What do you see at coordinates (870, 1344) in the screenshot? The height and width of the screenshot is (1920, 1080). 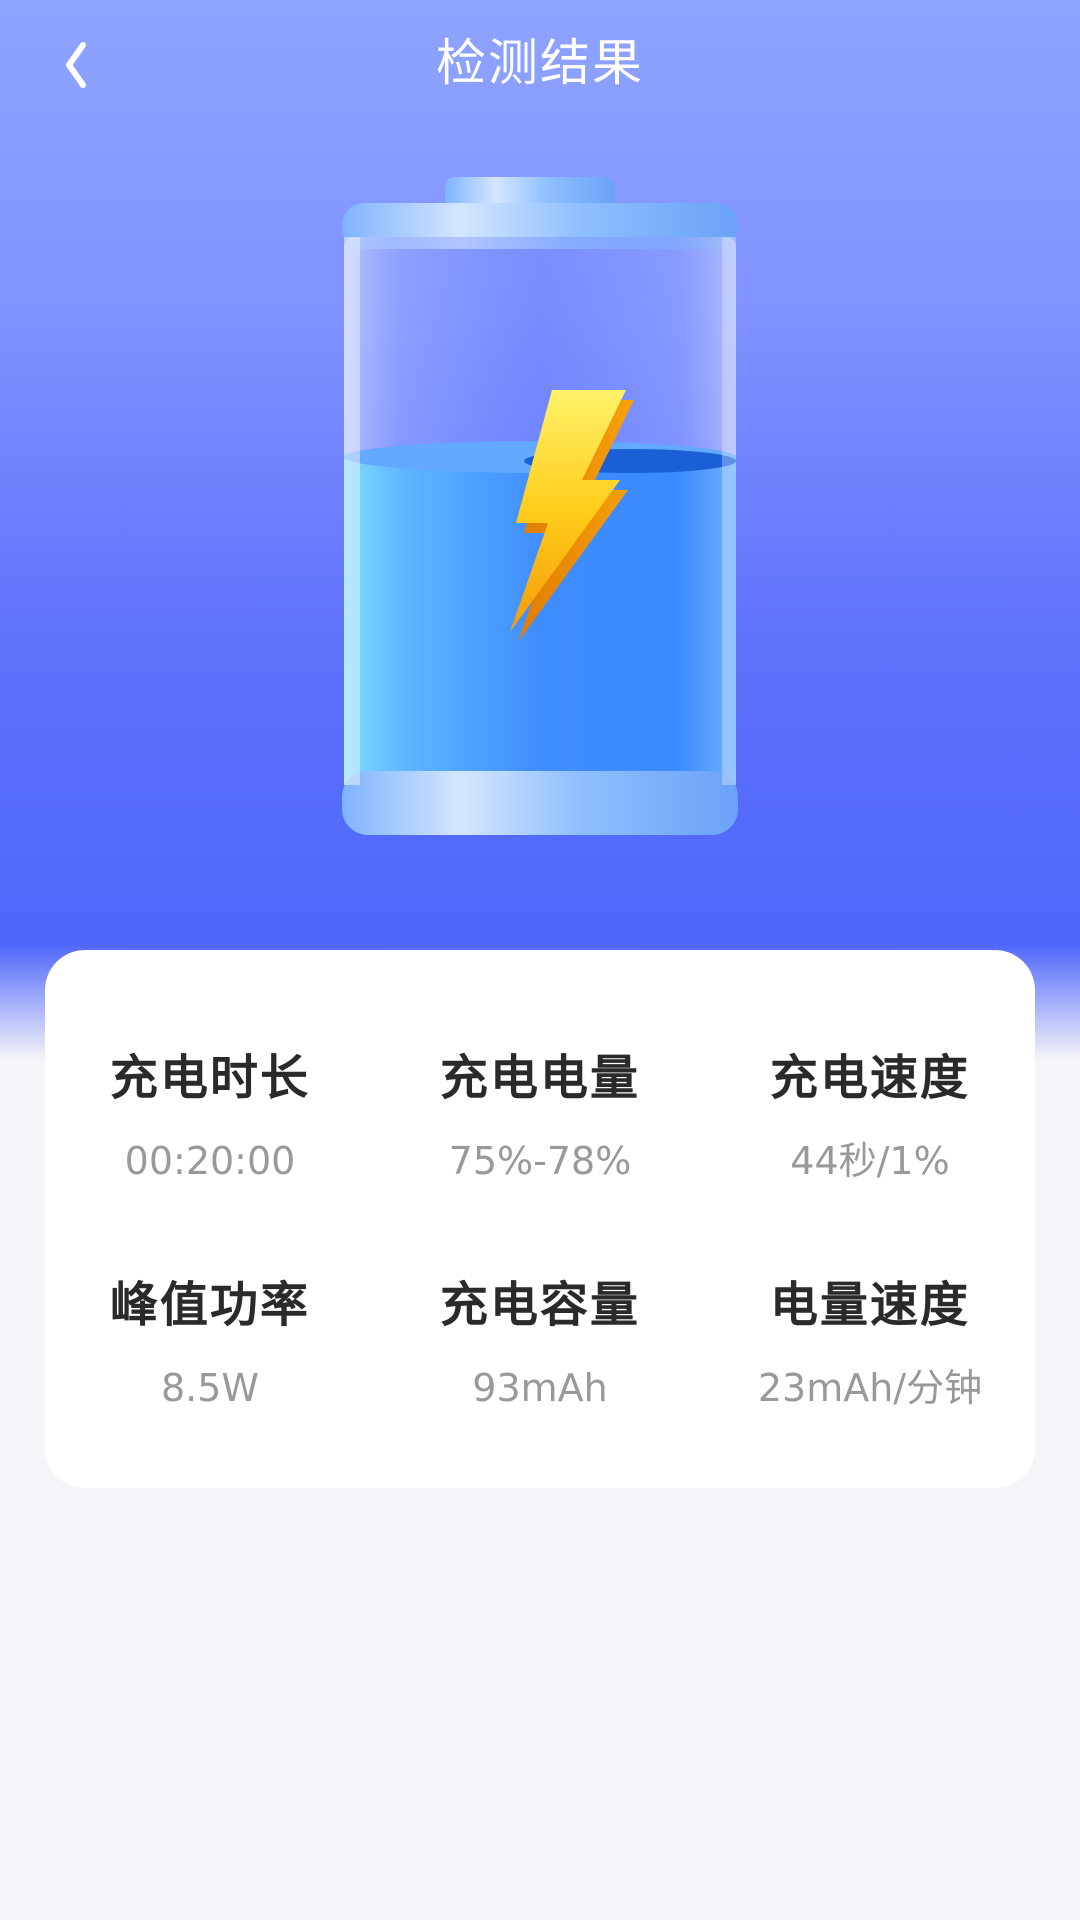 I see `stat-capacity-speed: 电量速度 23mAh/分钟` at bounding box center [870, 1344].